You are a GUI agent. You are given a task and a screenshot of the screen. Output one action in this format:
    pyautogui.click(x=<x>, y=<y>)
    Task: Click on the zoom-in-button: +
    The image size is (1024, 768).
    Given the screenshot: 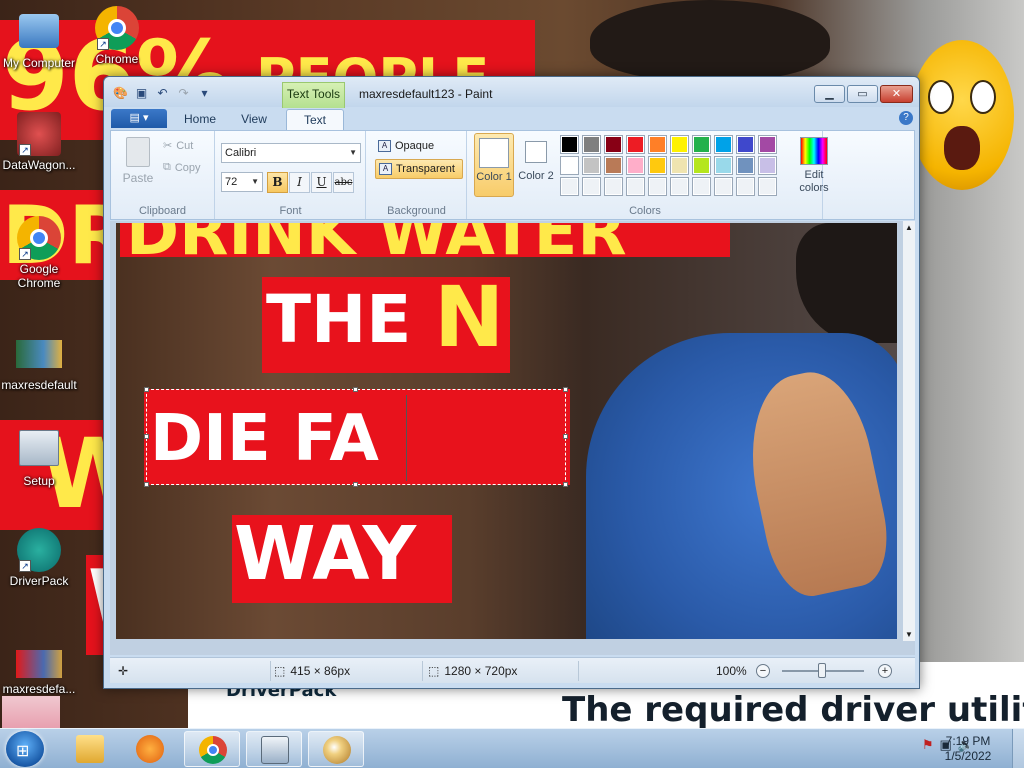 What is the action you would take?
    pyautogui.click(x=885, y=671)
    